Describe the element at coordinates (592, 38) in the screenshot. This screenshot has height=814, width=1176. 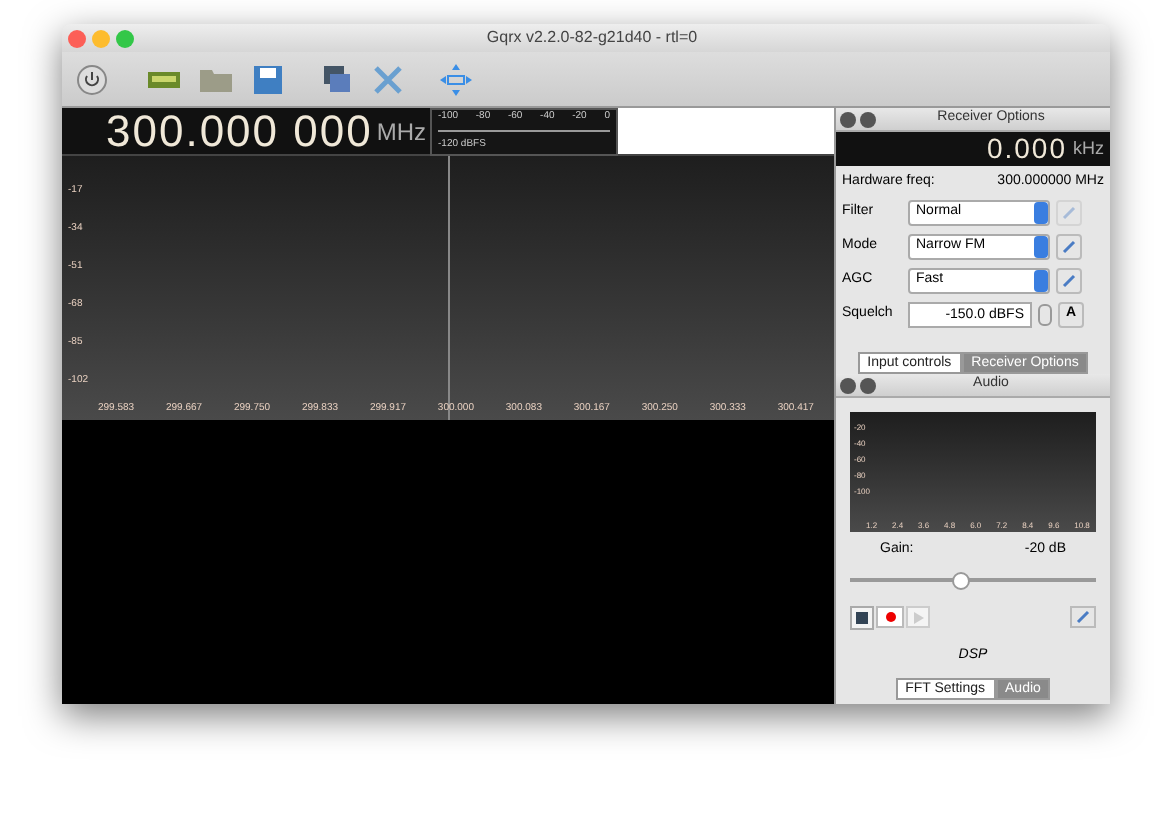
I see `window-title: Gqrx v2.2.0-82-g21d40 - rtl=0` at that location.